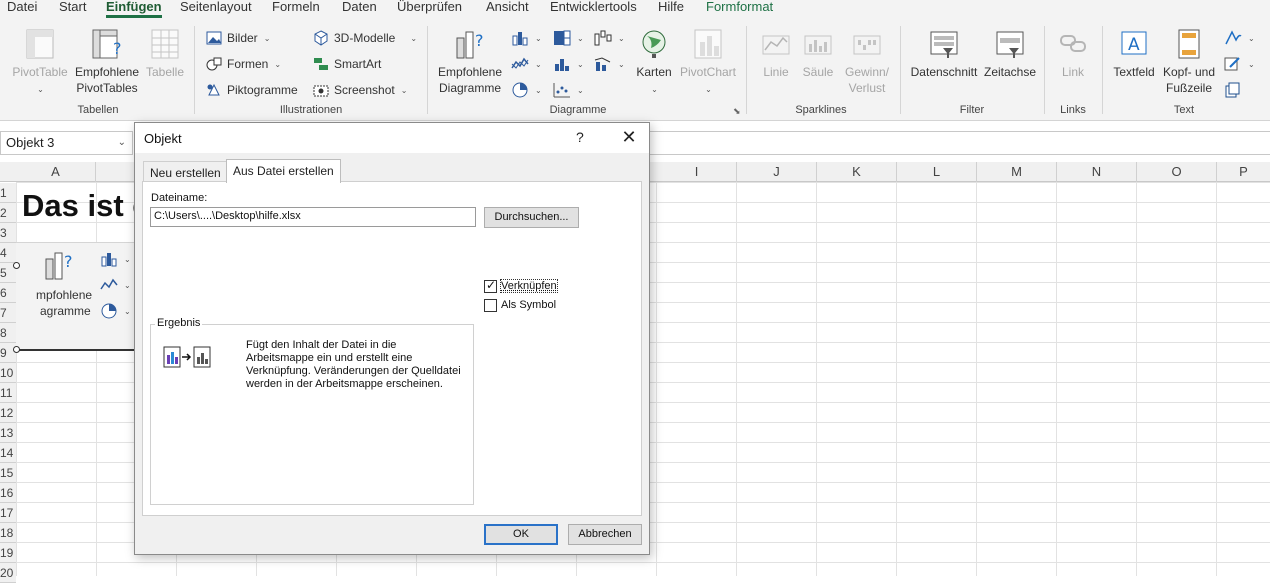 The width and height of the screenshot is (1270, 583). I want to click on hierarchy-chart-button: ⌄, so click(568, 38).